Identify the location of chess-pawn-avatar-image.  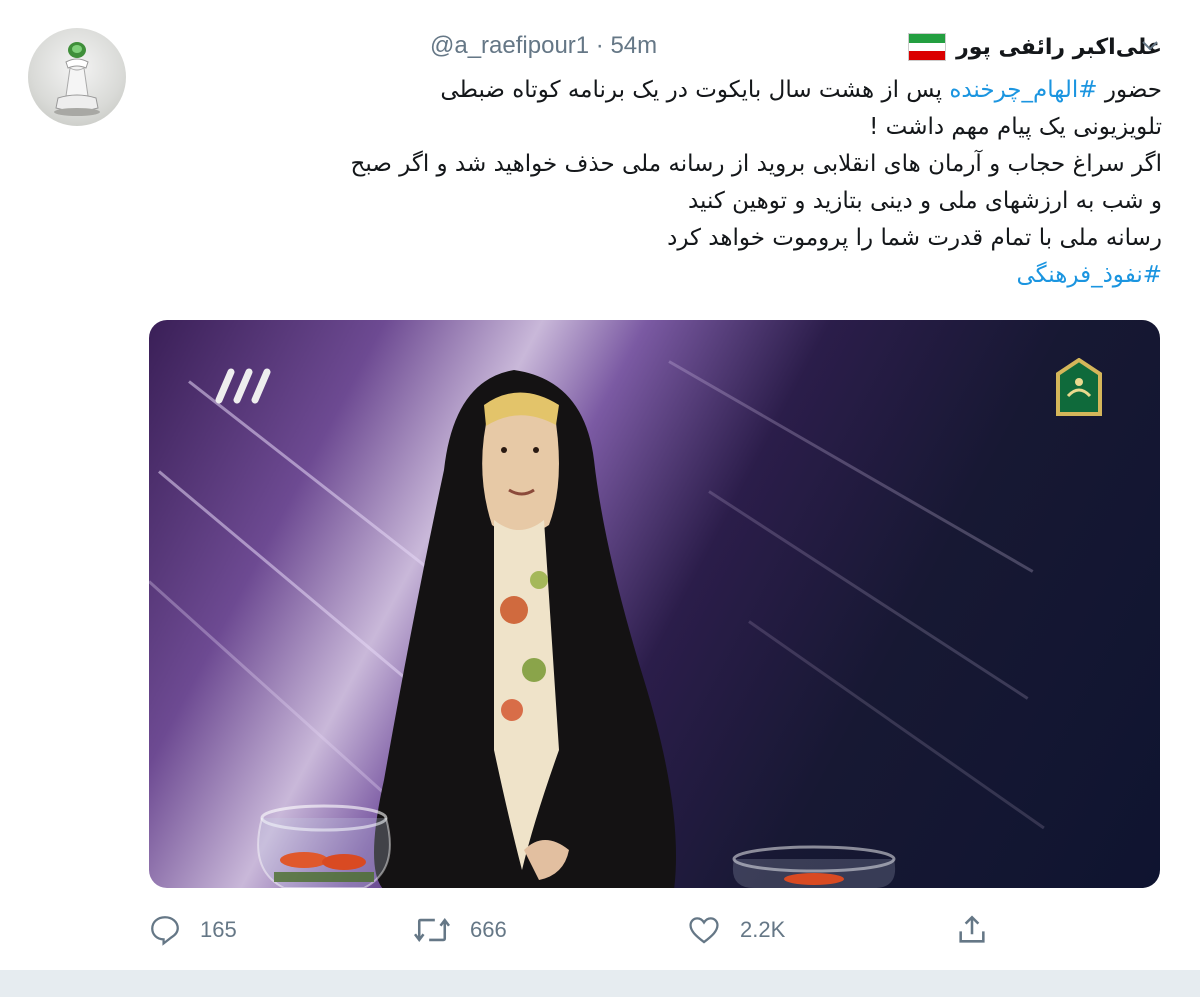
(77, 79).